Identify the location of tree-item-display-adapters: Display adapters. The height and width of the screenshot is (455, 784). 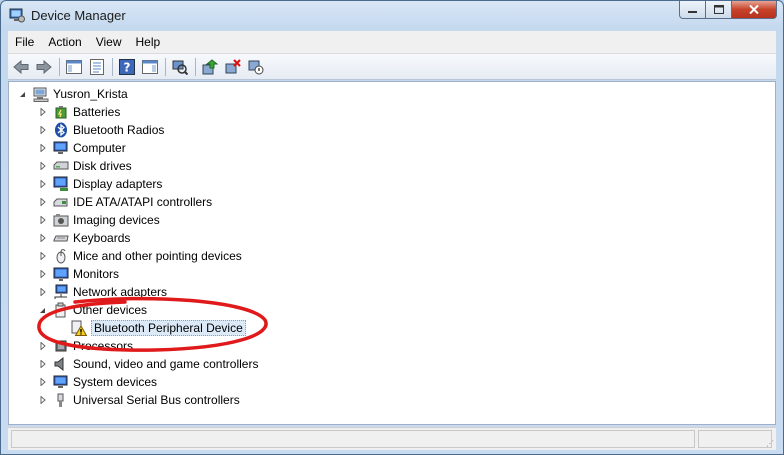
(100, 184).